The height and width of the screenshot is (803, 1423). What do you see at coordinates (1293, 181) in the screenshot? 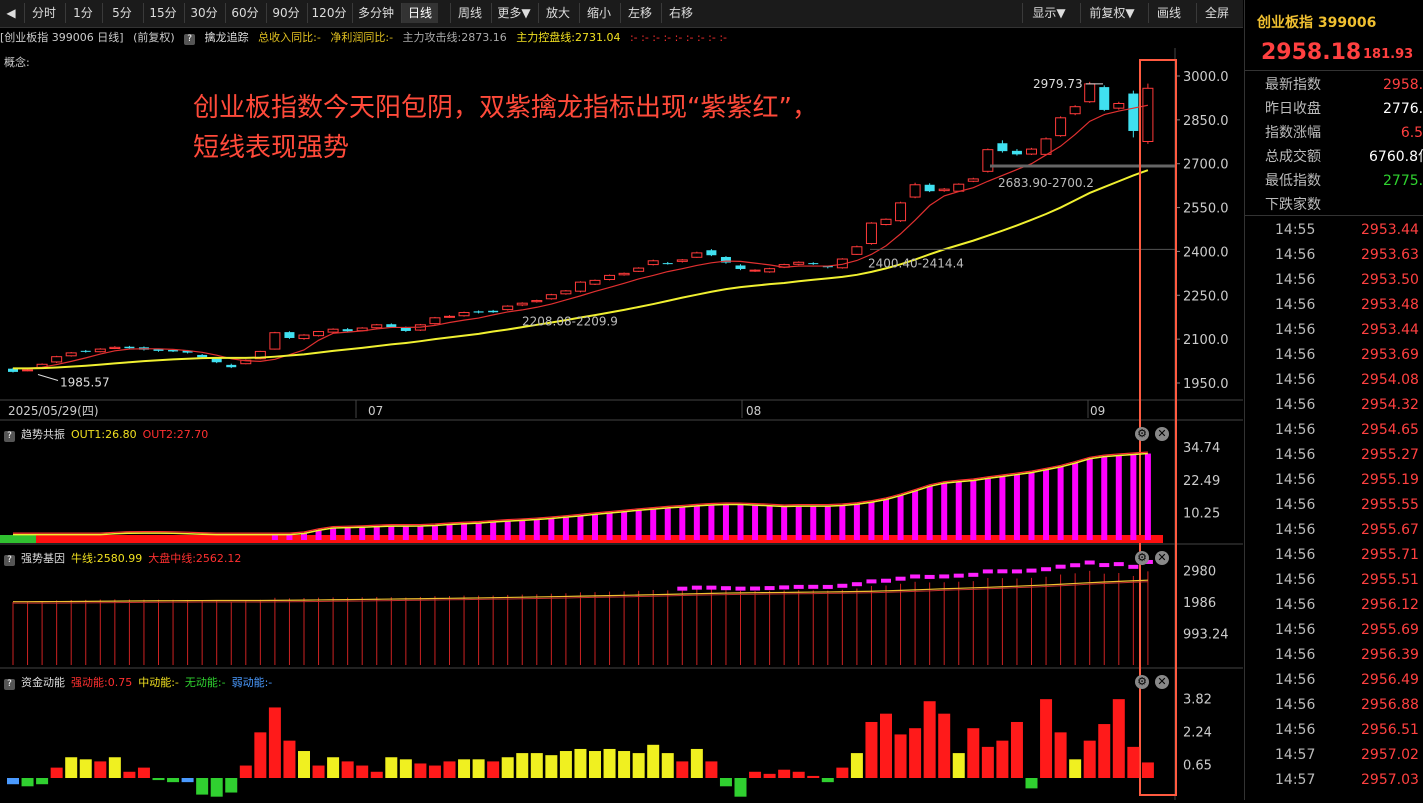
I see `stat-label: 最低指数` at bounding box center [1293, 181].